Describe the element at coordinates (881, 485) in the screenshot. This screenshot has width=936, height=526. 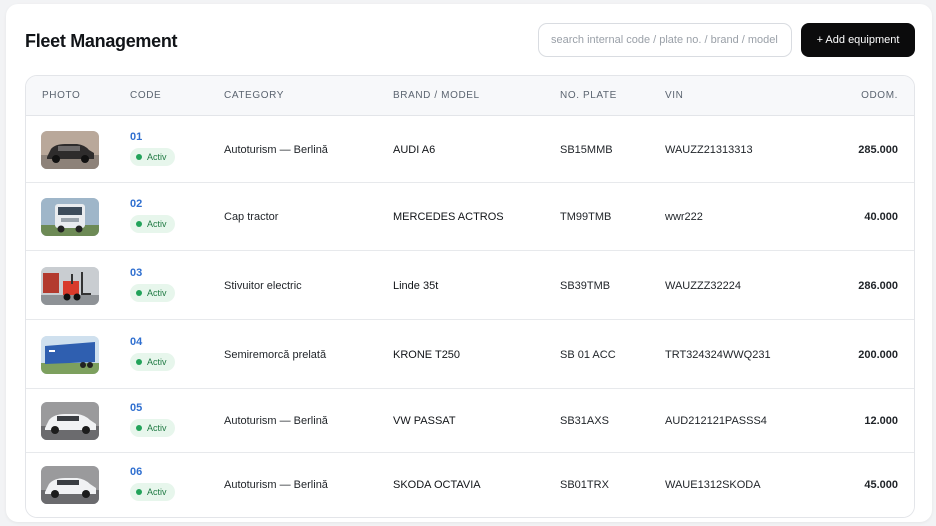
I see `odometer-cell: 45.000` at that location.